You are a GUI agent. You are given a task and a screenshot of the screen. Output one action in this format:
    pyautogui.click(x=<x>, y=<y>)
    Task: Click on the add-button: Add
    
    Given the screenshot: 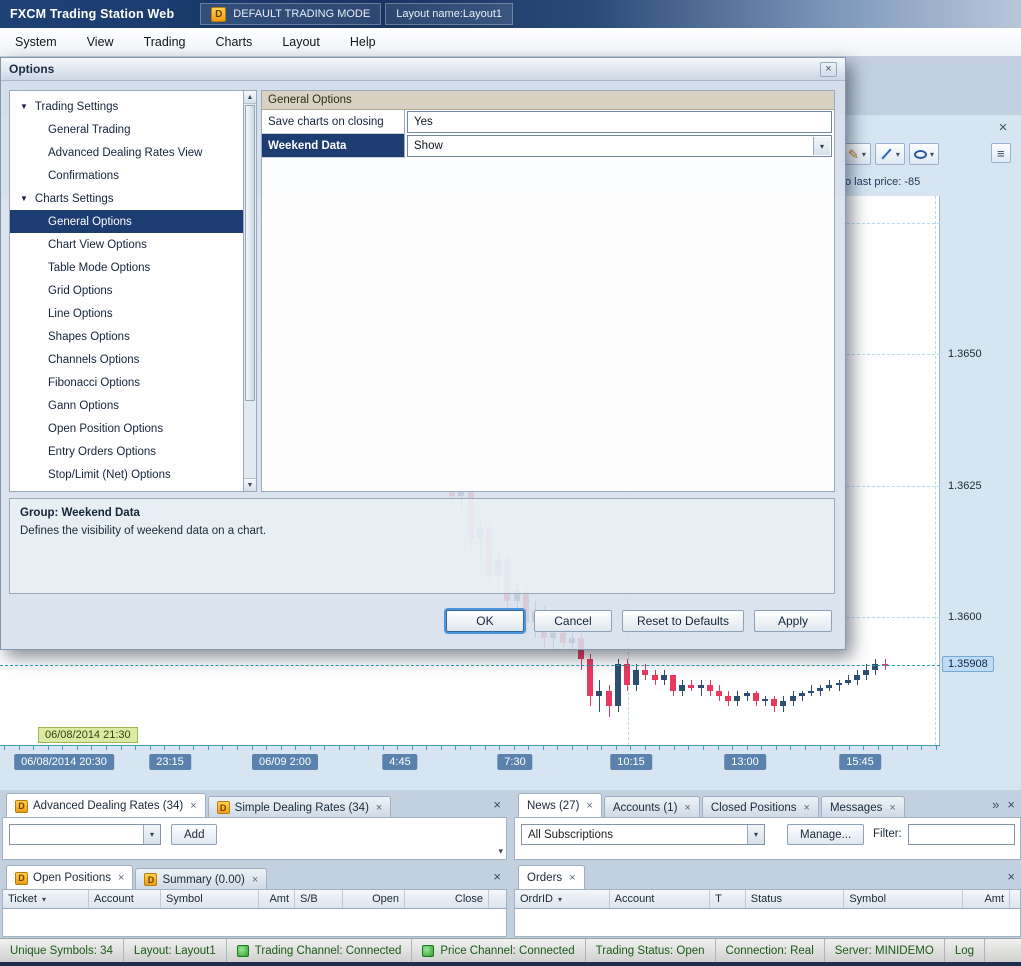 What is the action you would take?
    pyautogui.click(x=194, y=834)
    